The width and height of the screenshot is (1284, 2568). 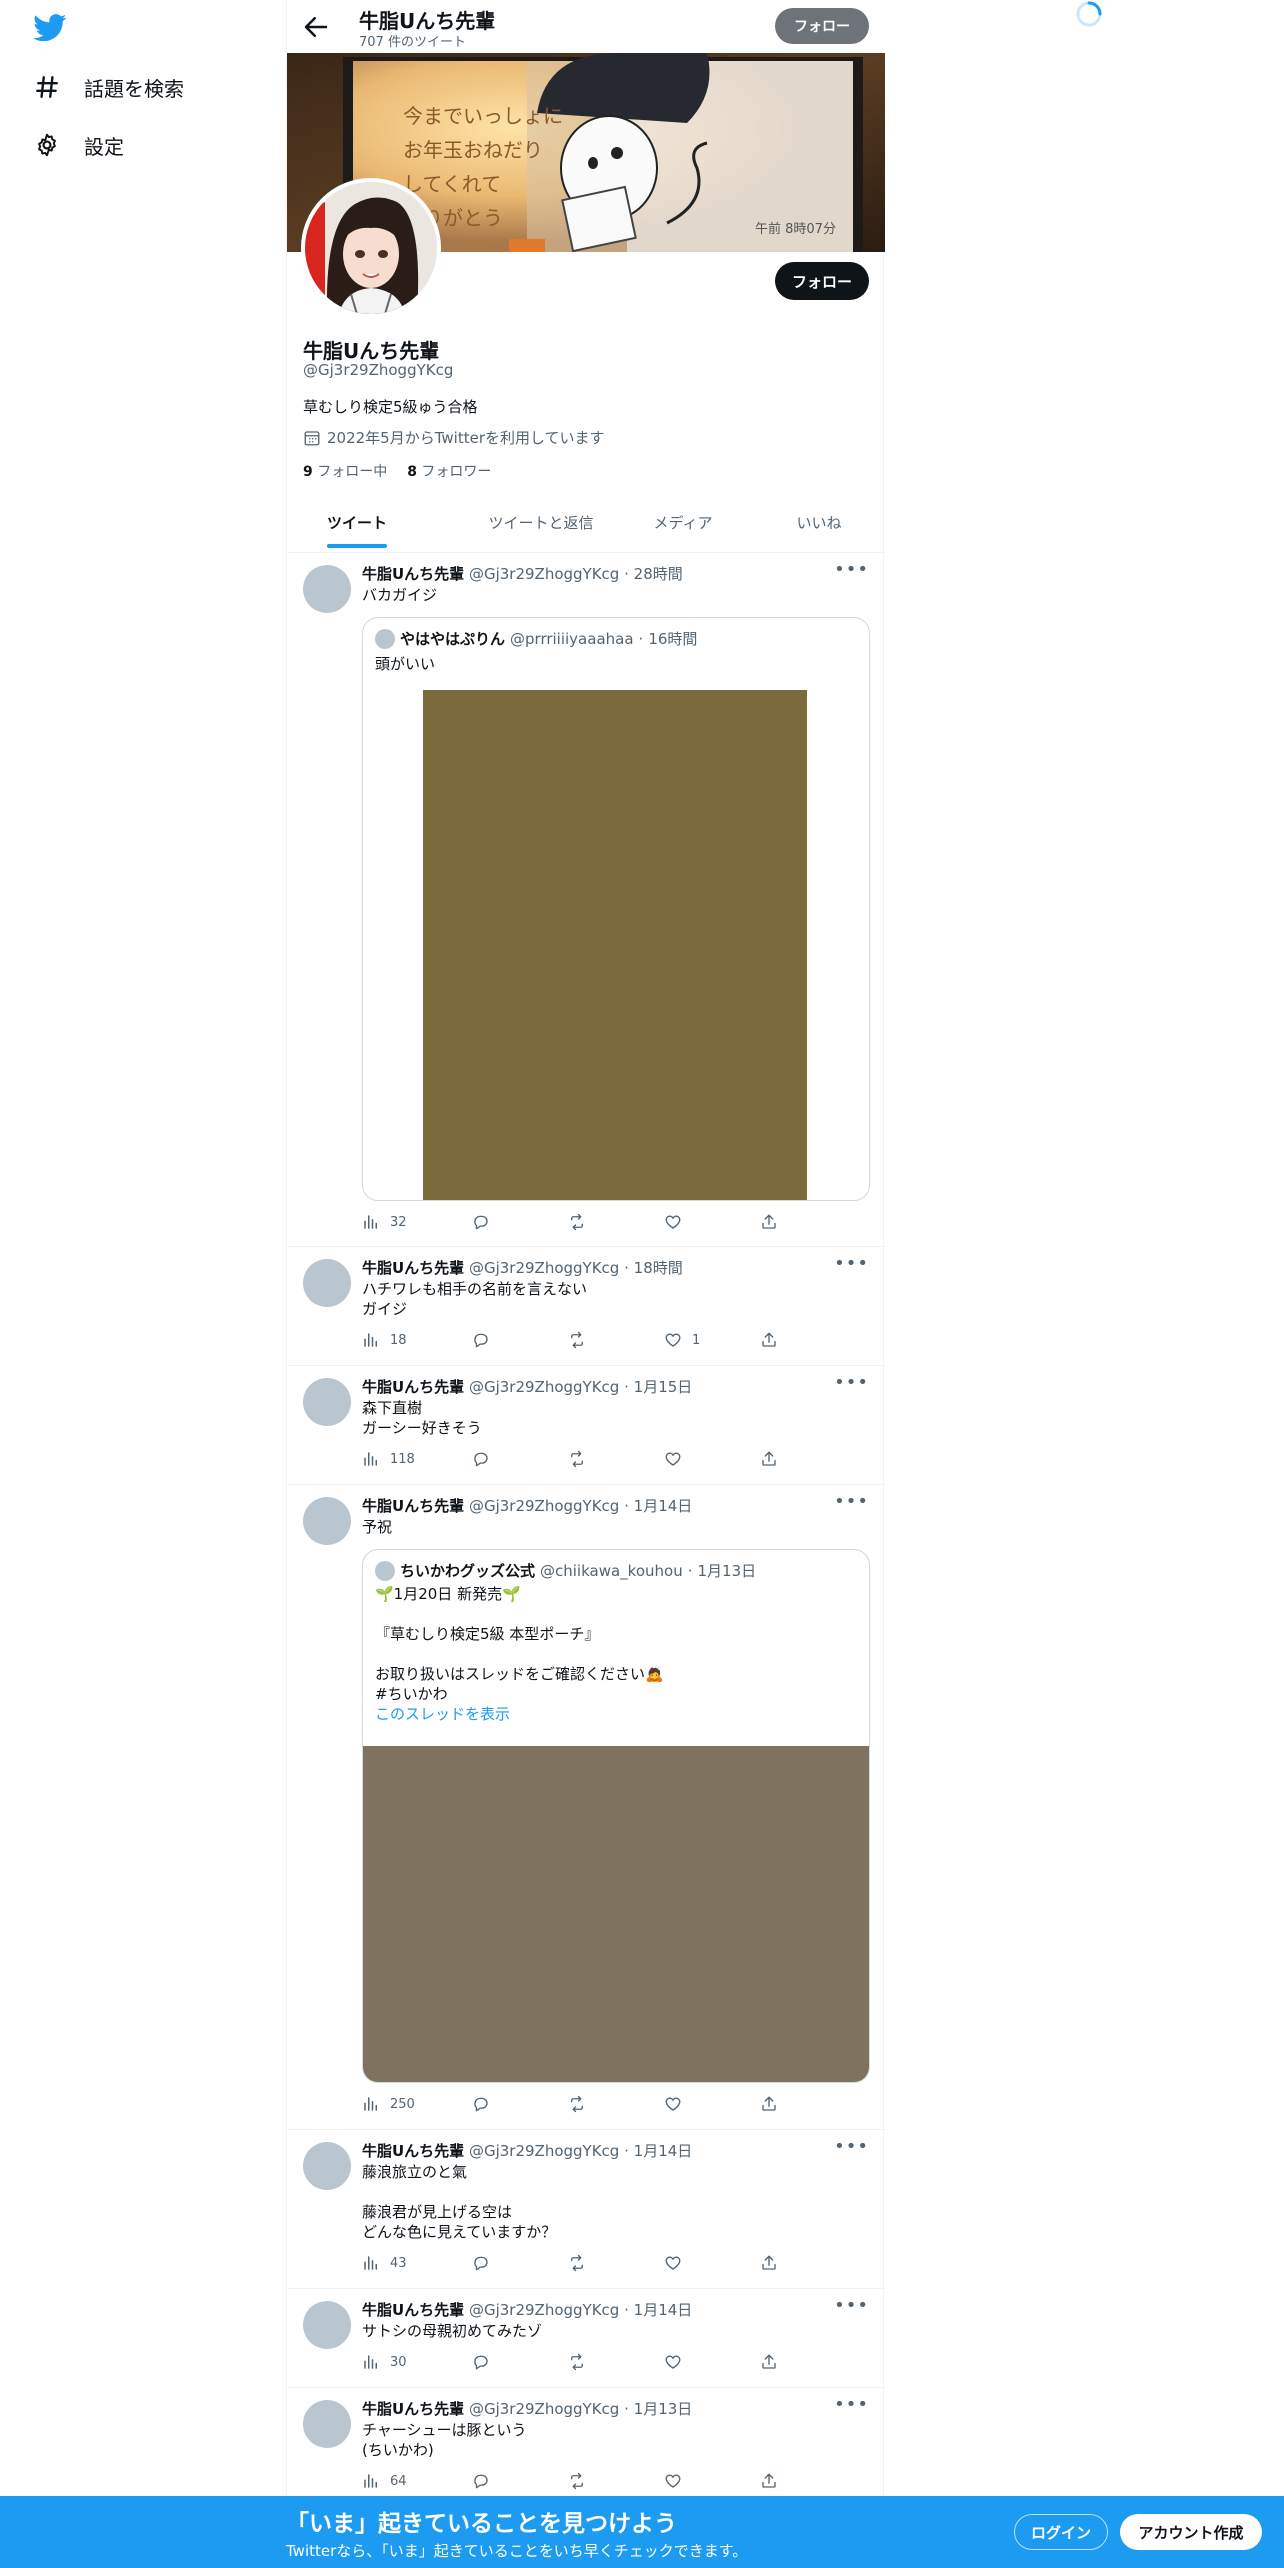 What do you see at coordinates (345, 471) in the screenshot?
I see `following-link: 9 フォロー中` at bounding box center [345, 471].